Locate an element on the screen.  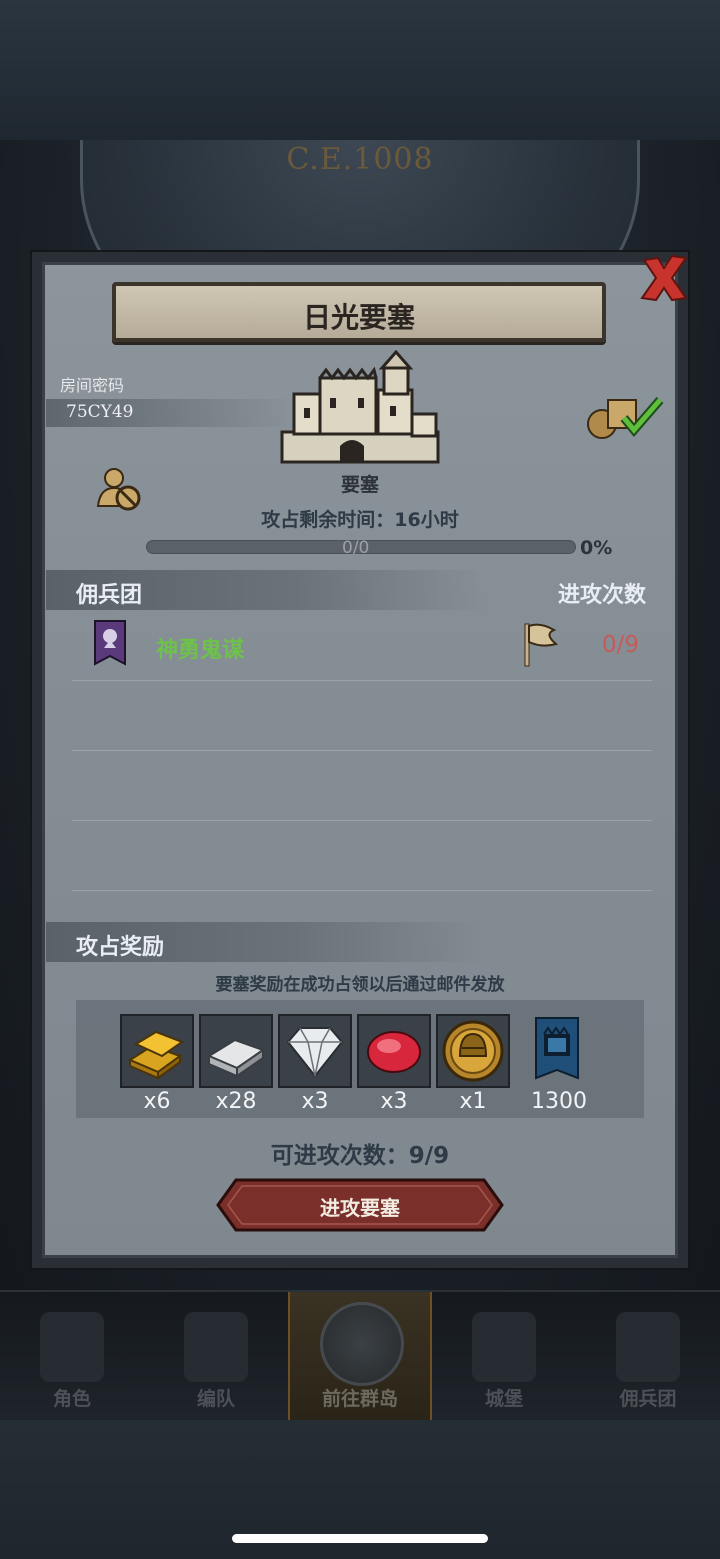
mercenary-row: 神勇鬼谋 0/9 is located at coordinates (365, 644).